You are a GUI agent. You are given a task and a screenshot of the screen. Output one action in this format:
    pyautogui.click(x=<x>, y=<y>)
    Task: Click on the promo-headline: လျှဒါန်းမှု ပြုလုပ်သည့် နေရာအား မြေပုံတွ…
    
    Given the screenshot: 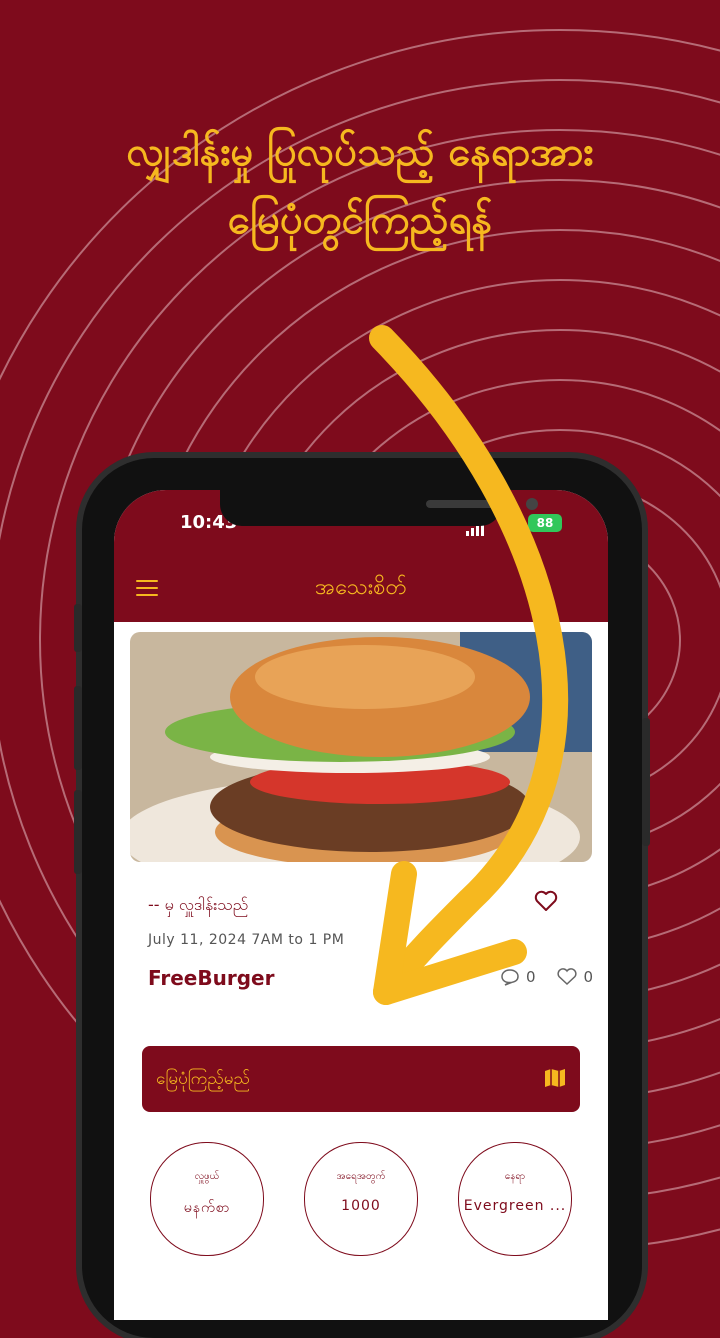 What is the action you would take?
    pyautogui.click(x=360, y=186)
    